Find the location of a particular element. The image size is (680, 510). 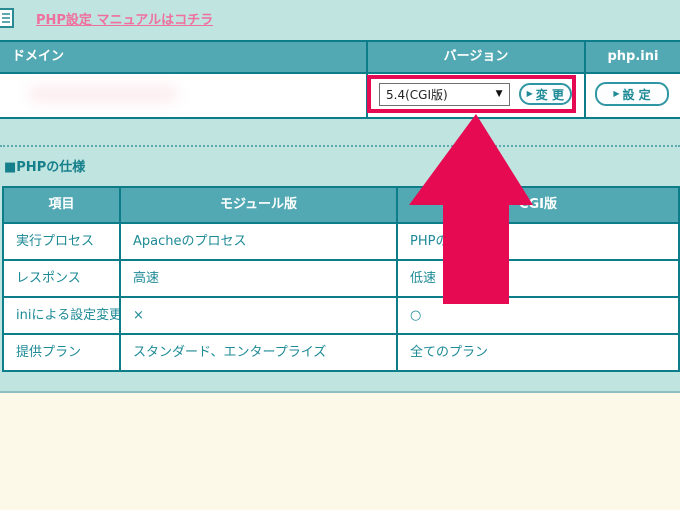

spec-cgi-value: 低速 is located at coordinates (423, 278).